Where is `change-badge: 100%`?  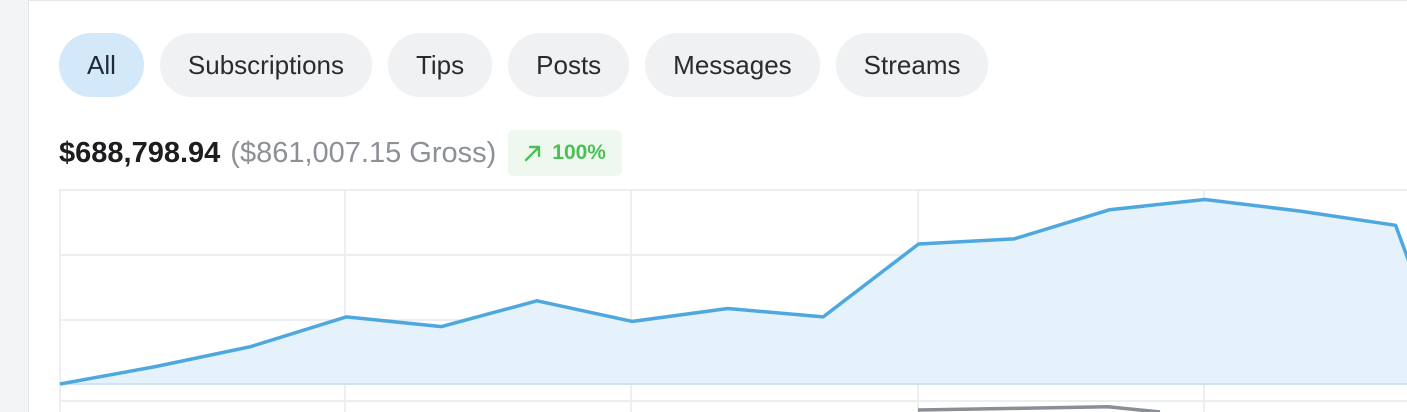
change-badge: 100% is located at coordinates (565, 153).